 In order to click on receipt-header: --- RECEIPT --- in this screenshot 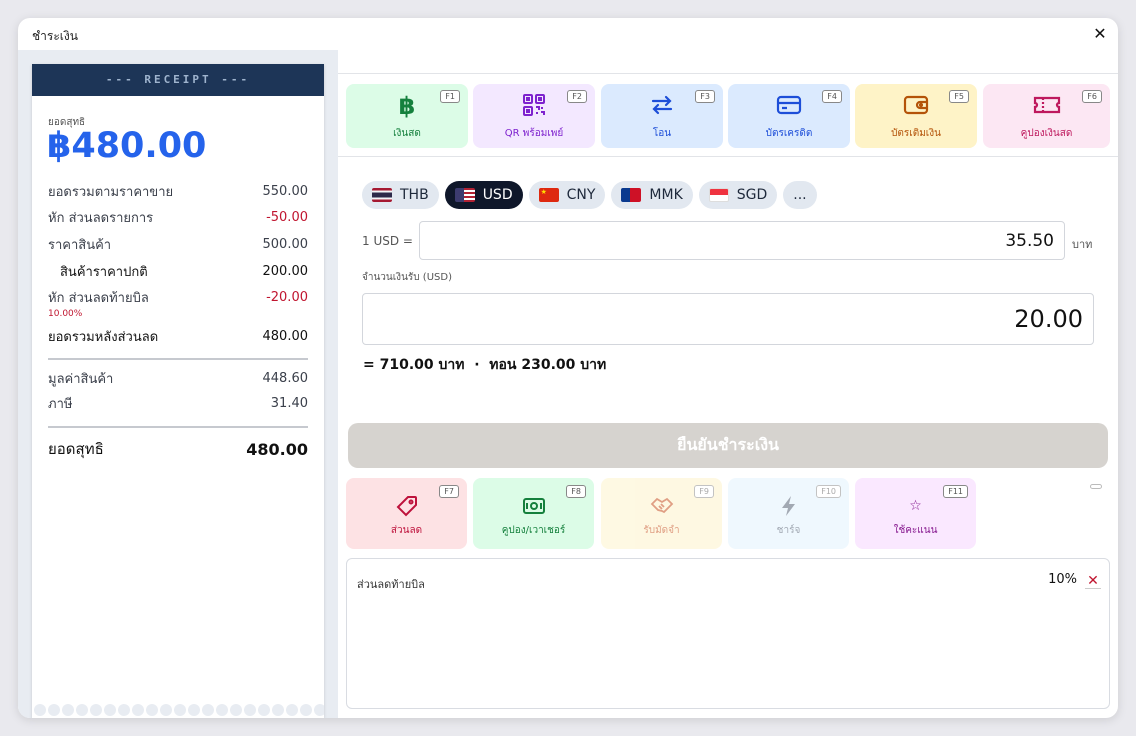, I will do `click(178, 80)`.